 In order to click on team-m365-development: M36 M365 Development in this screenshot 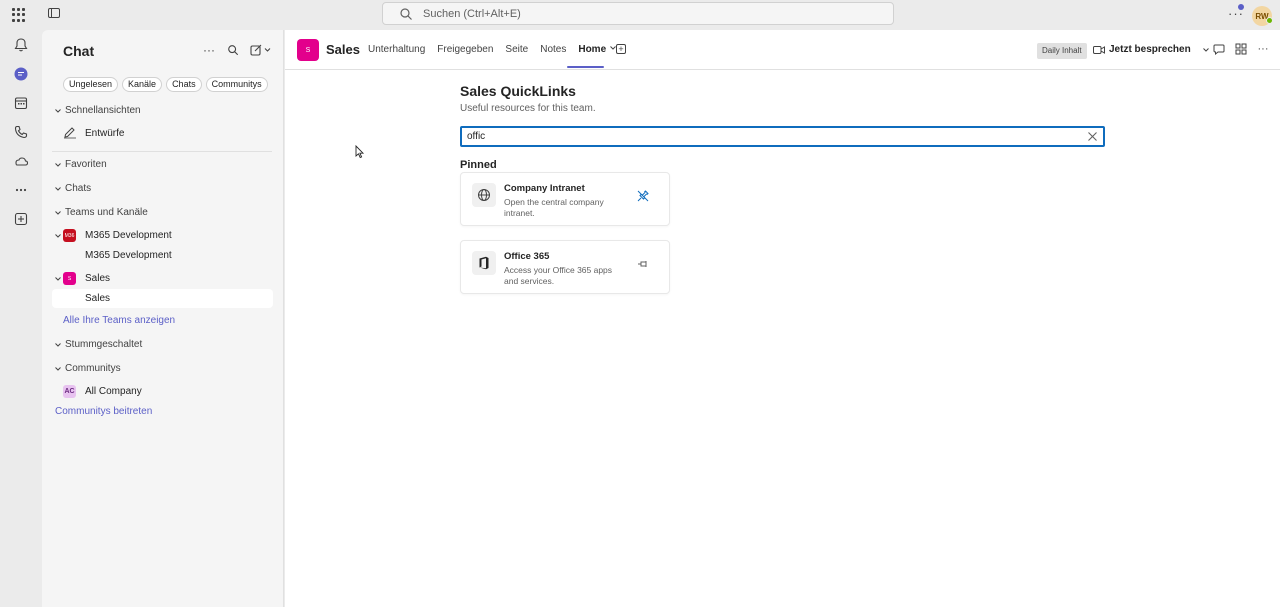, I will do `click(113, 235)`.